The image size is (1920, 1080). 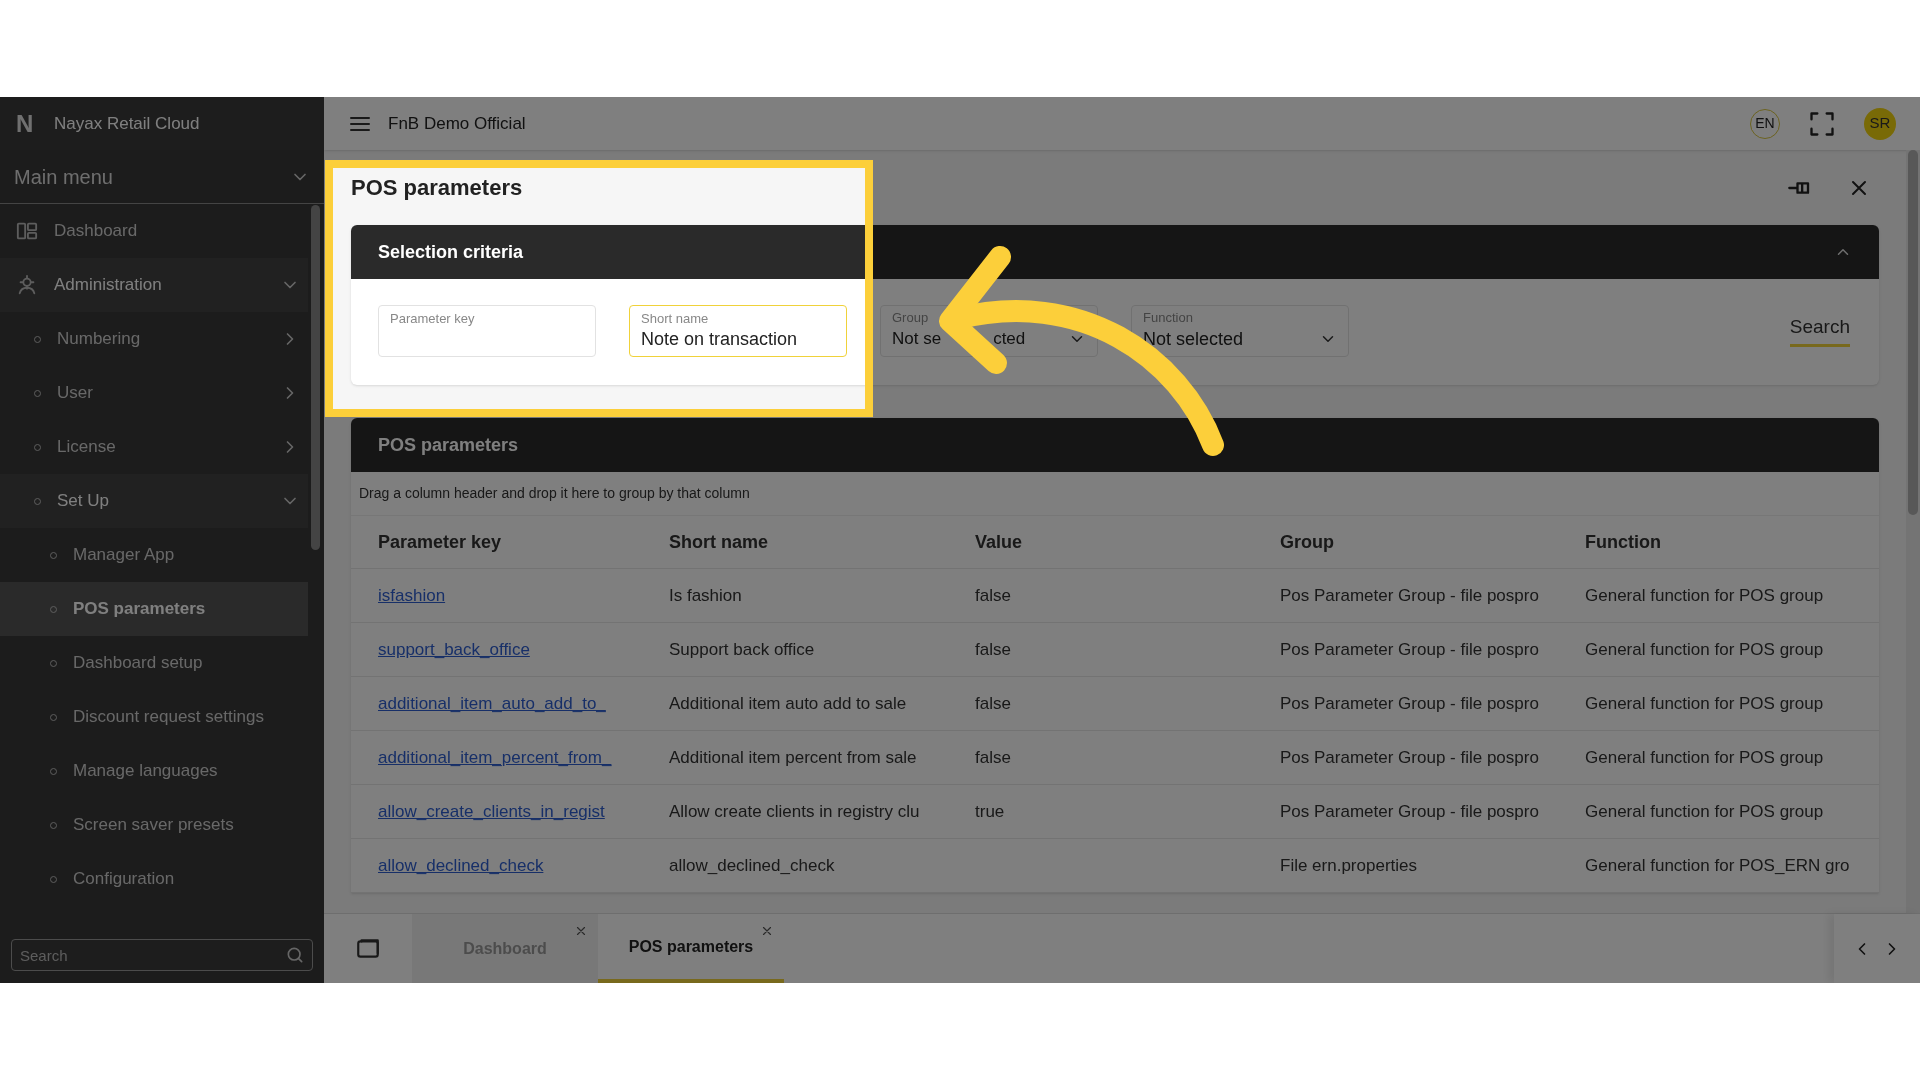 What do you see at coordinates (794, 811) in the screenshot?
I see `table-cell: Allow create clients in registry clu` at bounding box center [794, 811].